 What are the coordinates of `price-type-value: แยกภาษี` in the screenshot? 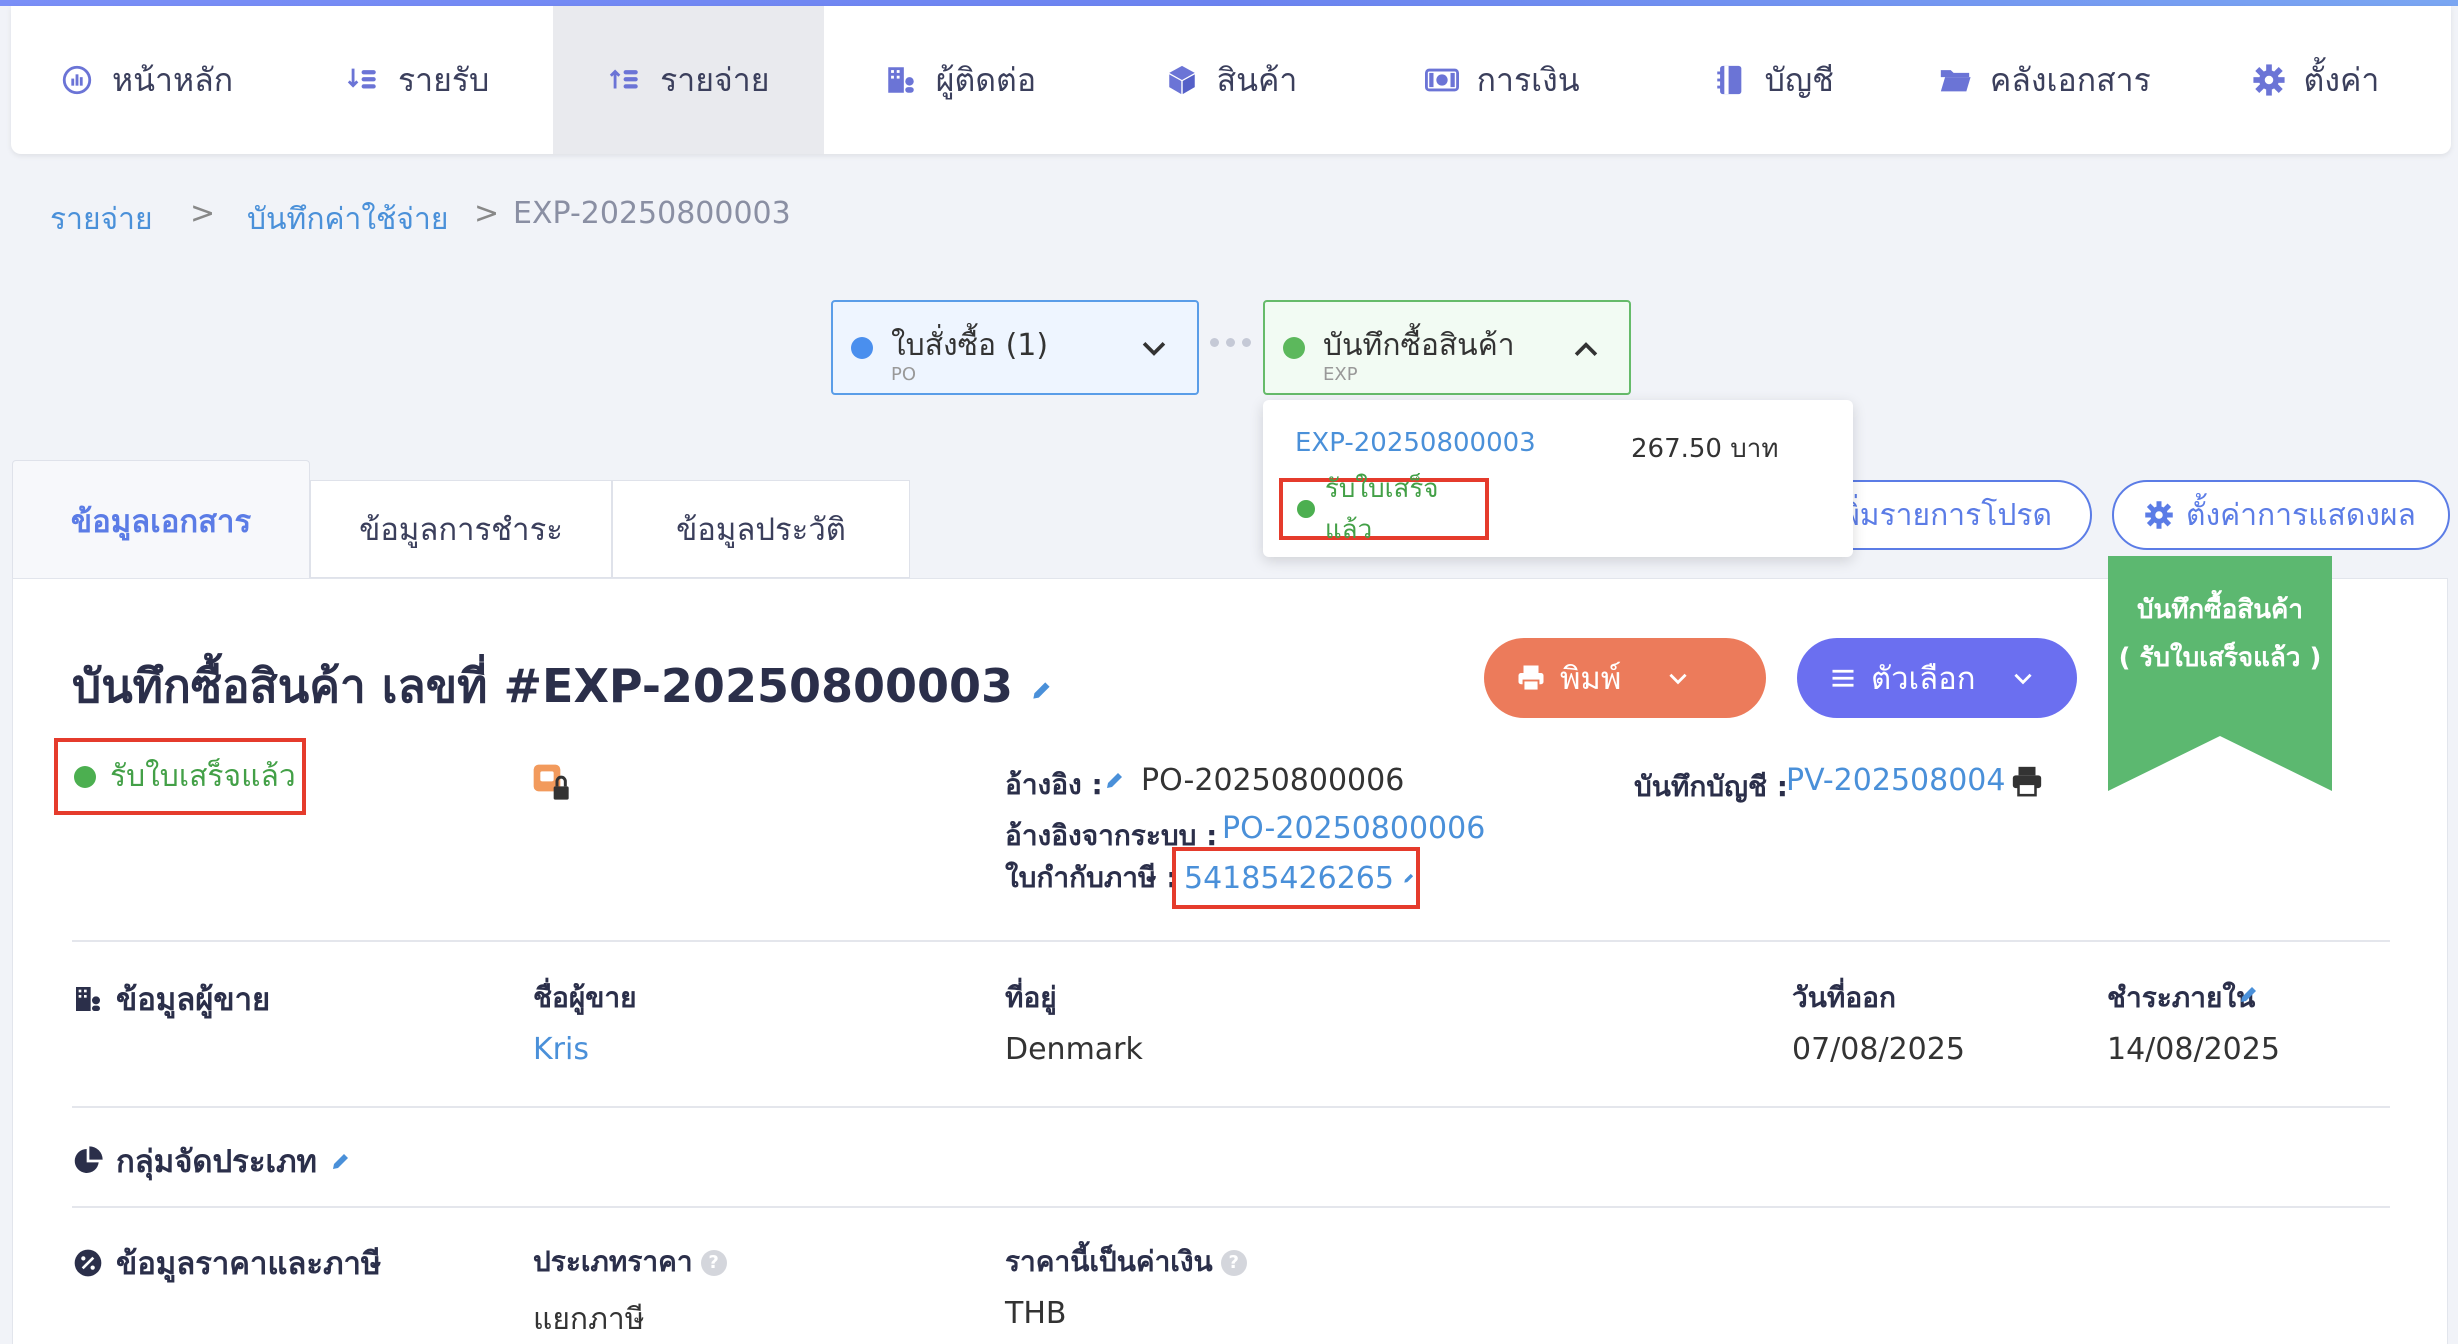 It's located at (589, 1319).